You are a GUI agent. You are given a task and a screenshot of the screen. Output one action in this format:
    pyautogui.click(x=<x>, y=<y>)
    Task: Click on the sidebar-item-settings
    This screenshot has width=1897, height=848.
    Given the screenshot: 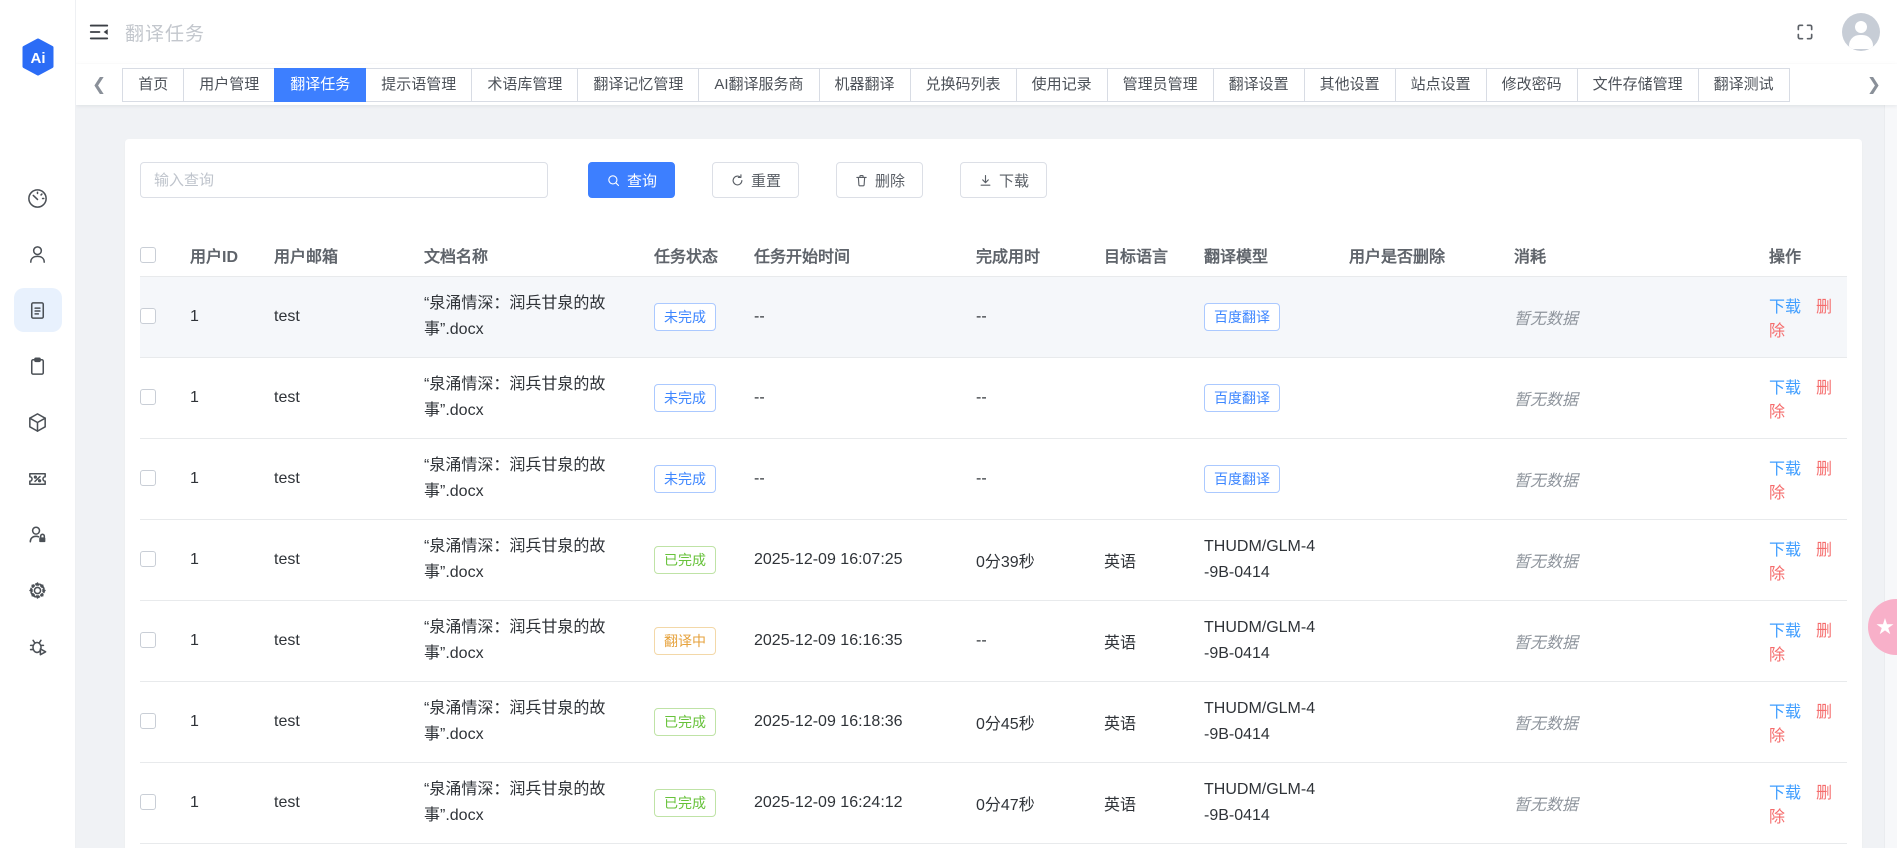 What is the action you would take?
    pyautogui.click(x=38, y=590)
    